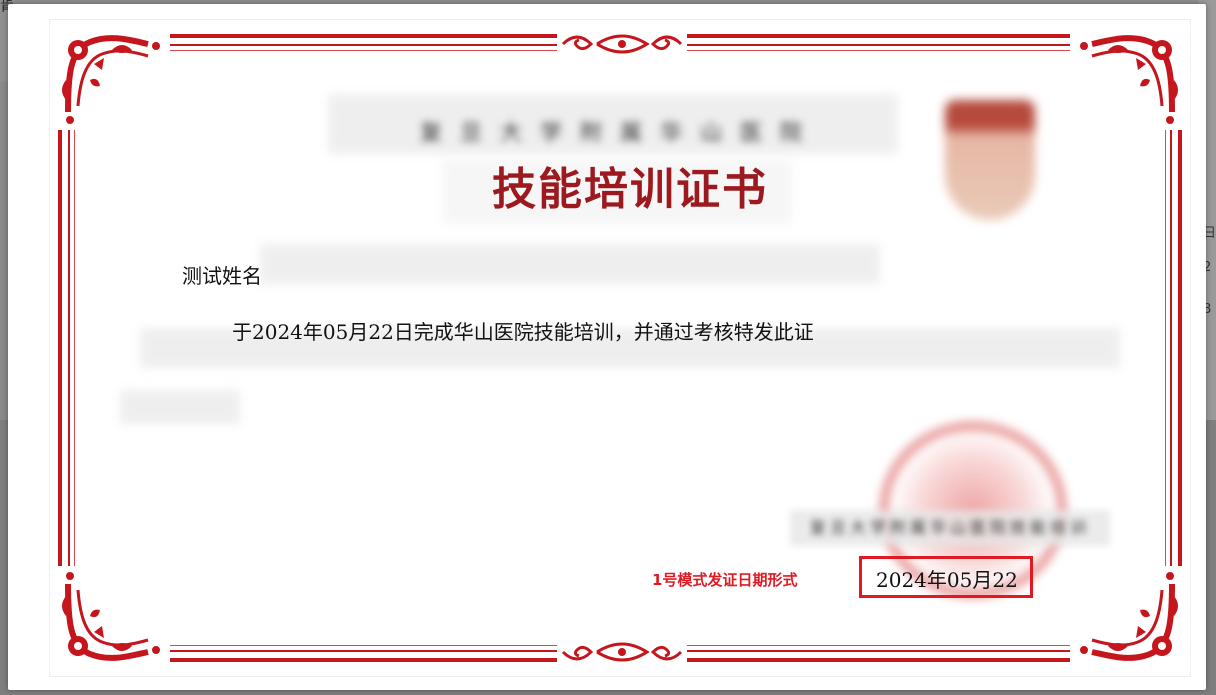 The image size is (1216, 695). I want to click on certificate-body-text: 于2024年05月22日完成华山医院技能培训，并通过考核特发此证, so click(523, 332).